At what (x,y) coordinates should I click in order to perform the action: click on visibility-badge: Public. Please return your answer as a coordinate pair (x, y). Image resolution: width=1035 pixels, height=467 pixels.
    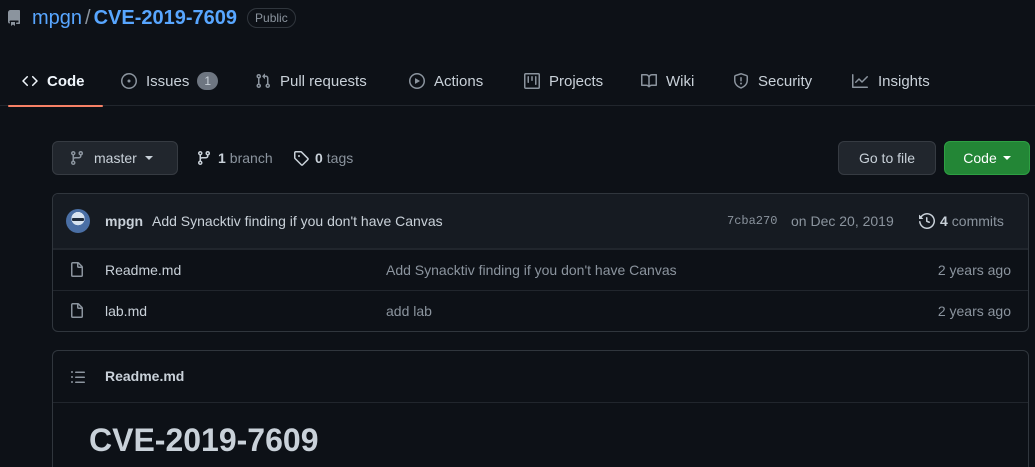
    Looking at the image, I should click on (271, 18).